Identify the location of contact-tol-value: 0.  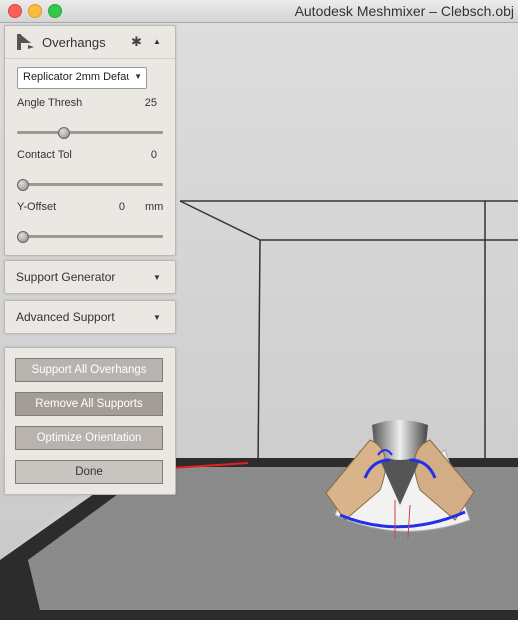
(145, 155).